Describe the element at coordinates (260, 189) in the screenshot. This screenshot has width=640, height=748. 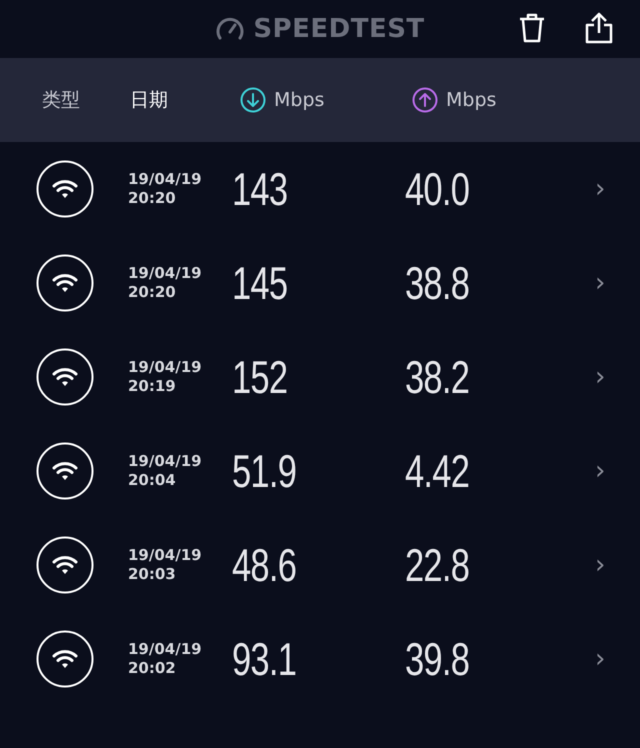
I see `download-speed: 143` at that location.